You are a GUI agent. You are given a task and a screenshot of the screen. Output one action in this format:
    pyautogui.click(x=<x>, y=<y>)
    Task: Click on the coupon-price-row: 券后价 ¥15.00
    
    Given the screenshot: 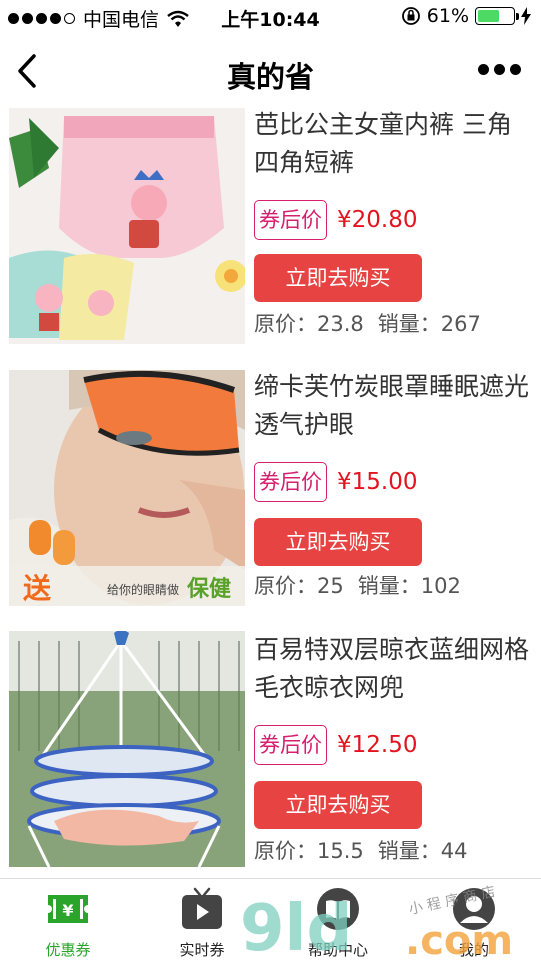 What is the action you would take?
    pyautogui.click(x=335, y=482)
    